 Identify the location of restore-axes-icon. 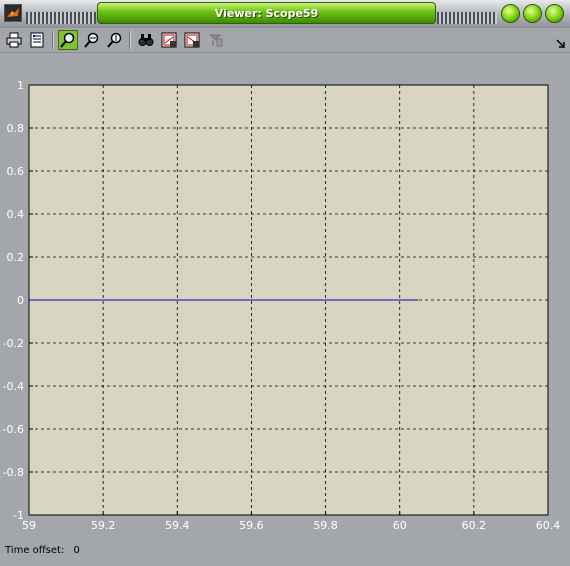
(192, 40).